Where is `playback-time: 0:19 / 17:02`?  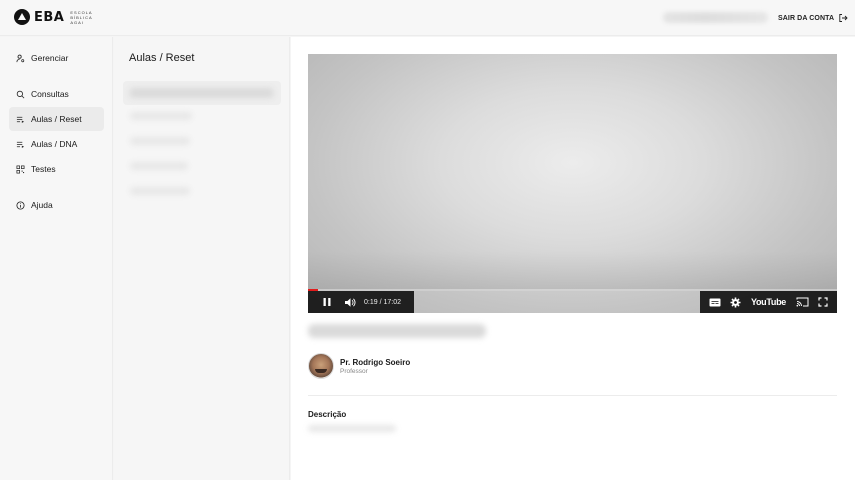
playback-time: 0:19 / 17:02 is located at coordinates (382, 302).